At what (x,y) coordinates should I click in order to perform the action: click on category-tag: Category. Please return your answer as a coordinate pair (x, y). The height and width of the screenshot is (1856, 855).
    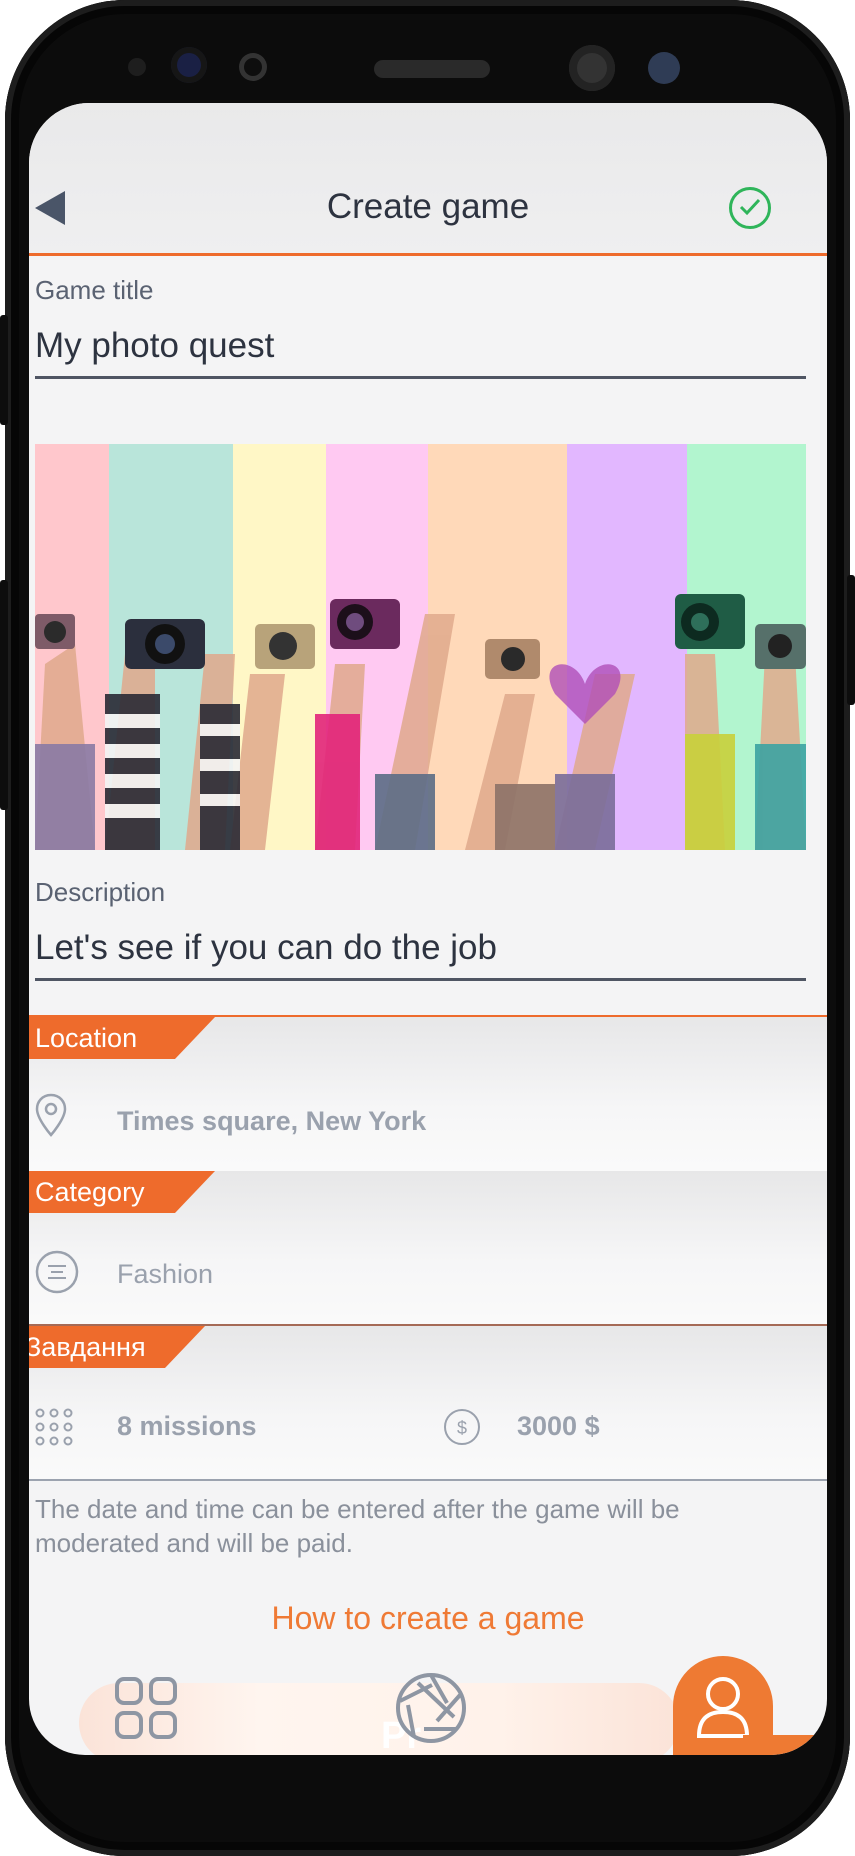
    Looking at the image, I should click on (122, 1192).